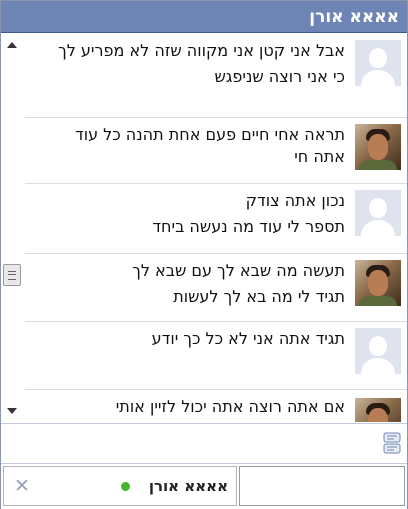  I want to click on message-text: תראה אחי חיים פעם אחת תהנה כל עוד אתה חי, so click(195, 148).